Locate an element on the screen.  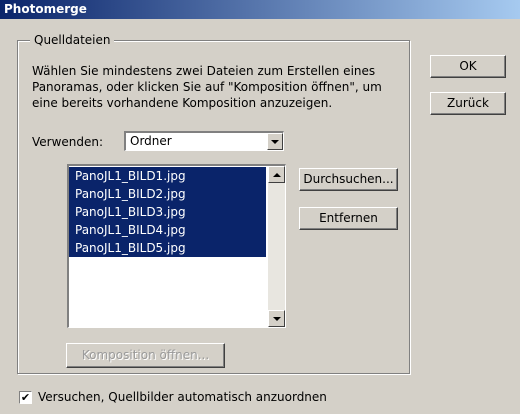
list-item: PanoJL1_BILD4.jpg is located at coordinates (167, 230).